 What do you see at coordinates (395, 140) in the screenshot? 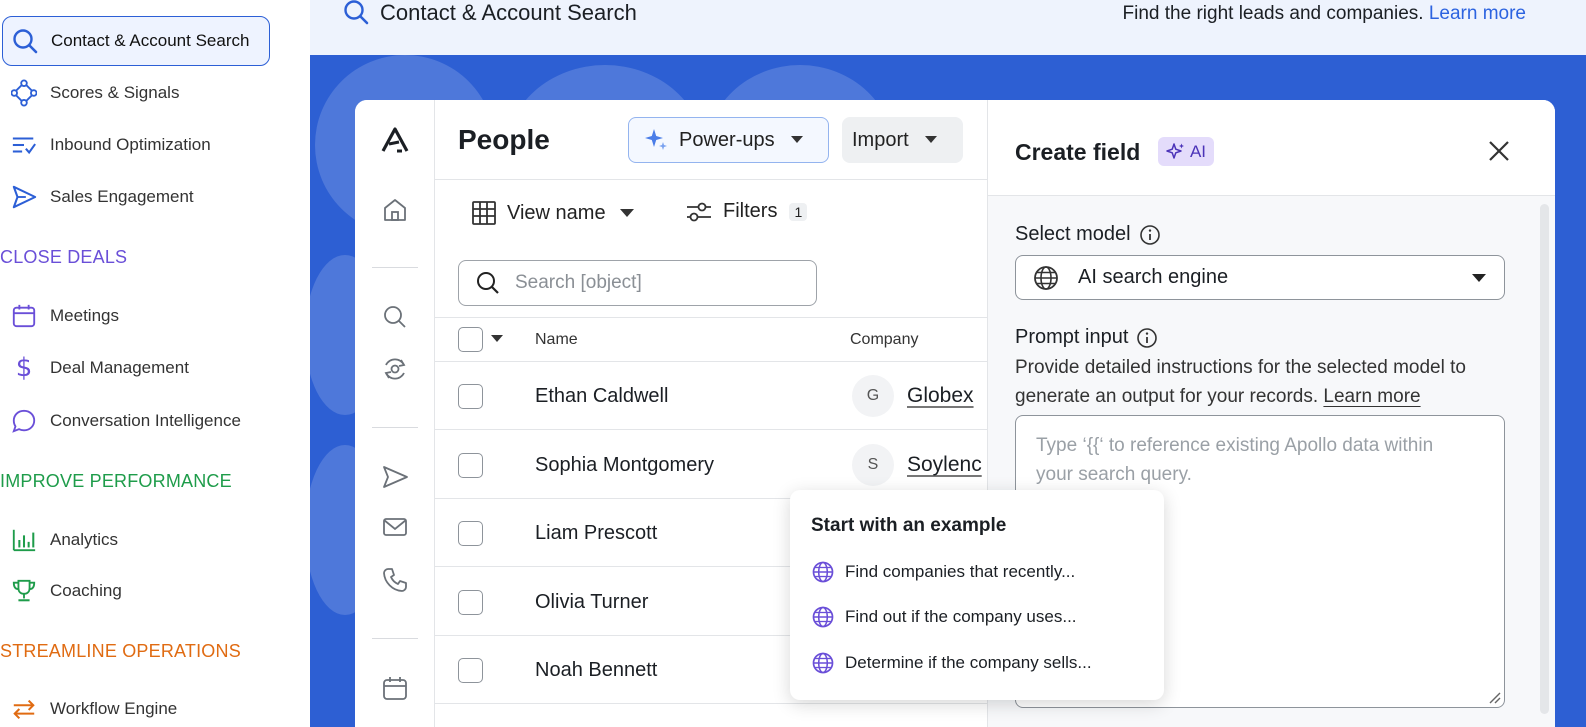
I see `apollo-logo-icon` at bounding box center [395, 140].